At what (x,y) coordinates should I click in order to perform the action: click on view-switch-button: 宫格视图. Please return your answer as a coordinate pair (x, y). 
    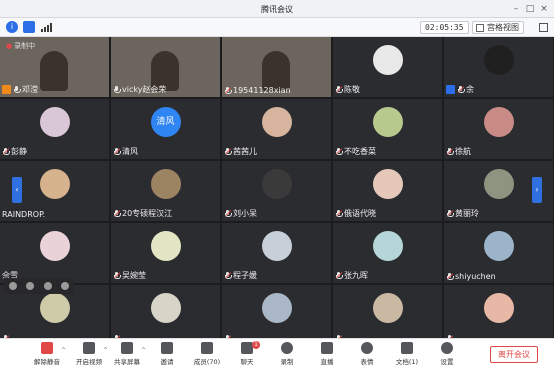
    Looking at the image, I should click on (498, 27).